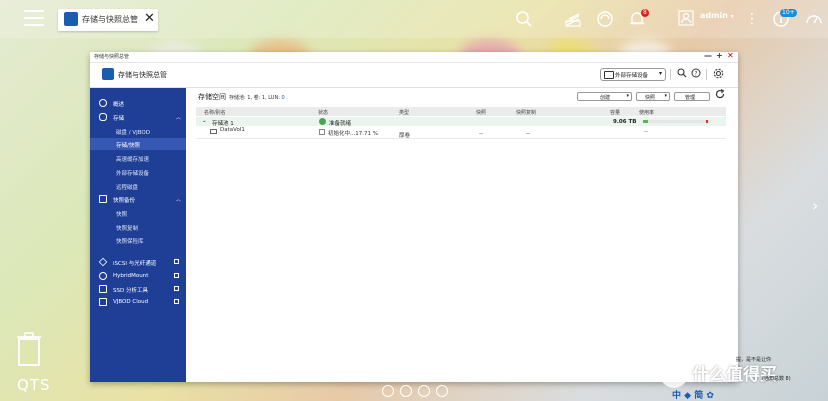  What do you see at coordinates (707, 121) in the screenshot?
I see `pool-usage-threshold-marker` at bounding box center [707, 121].